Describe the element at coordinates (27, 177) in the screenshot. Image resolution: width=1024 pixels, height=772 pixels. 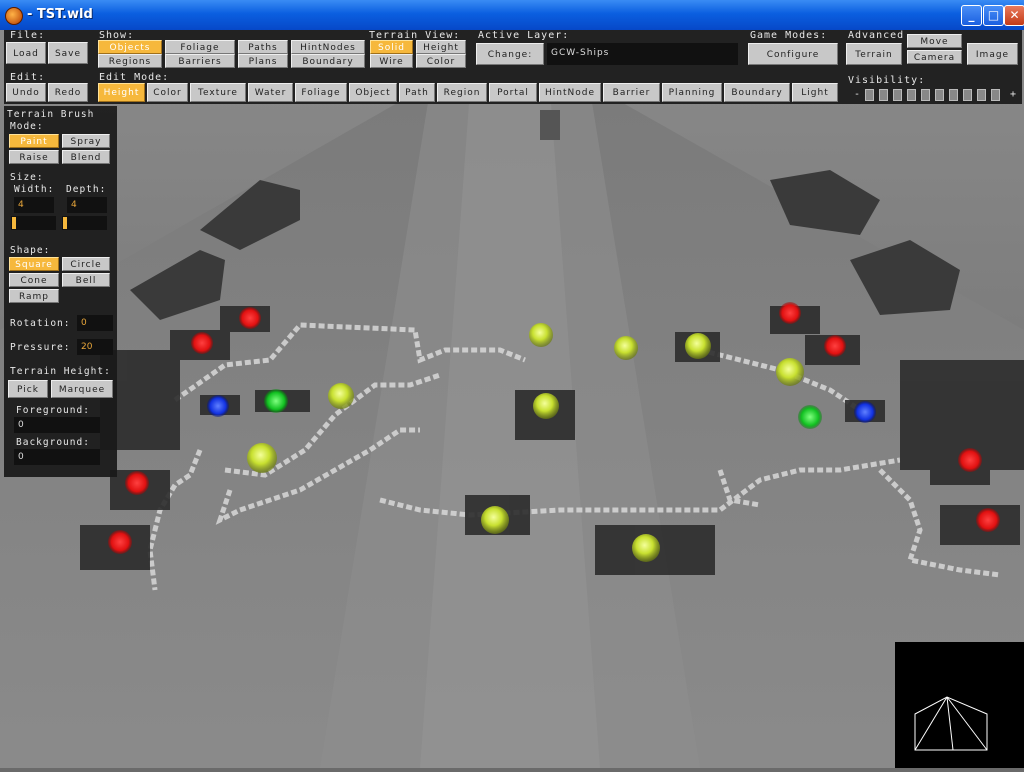
I see `size-label: Size:` at that location.